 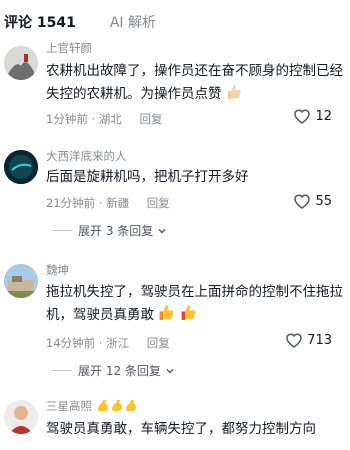 I want to click on expand-replies-button: 展开 12 条回复, so click(x=113, y=370).